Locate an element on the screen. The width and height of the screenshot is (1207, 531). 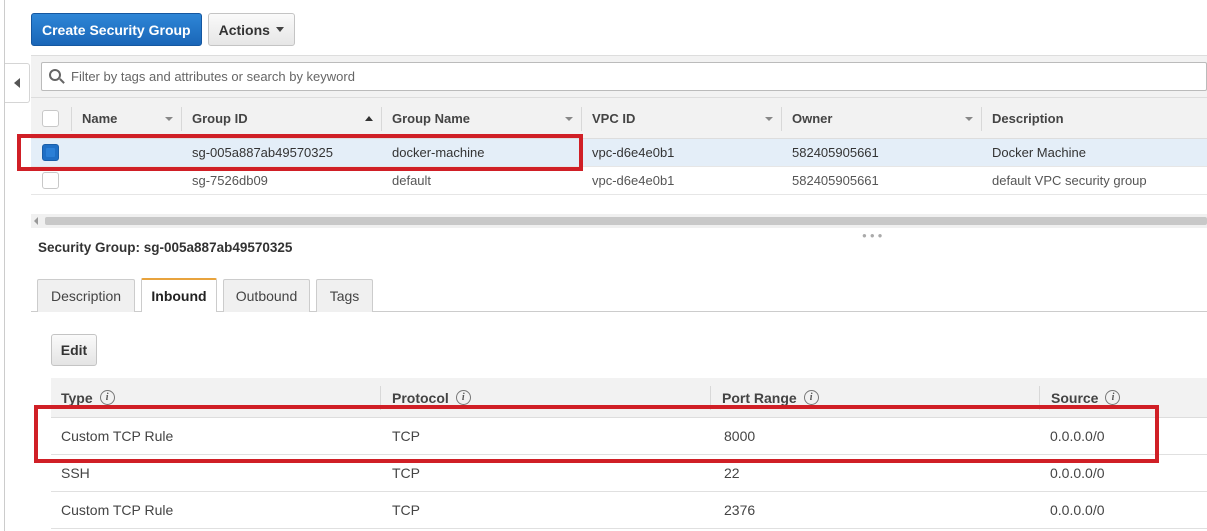
tab-outbound: Outbound is located at coordinates (266, 295).